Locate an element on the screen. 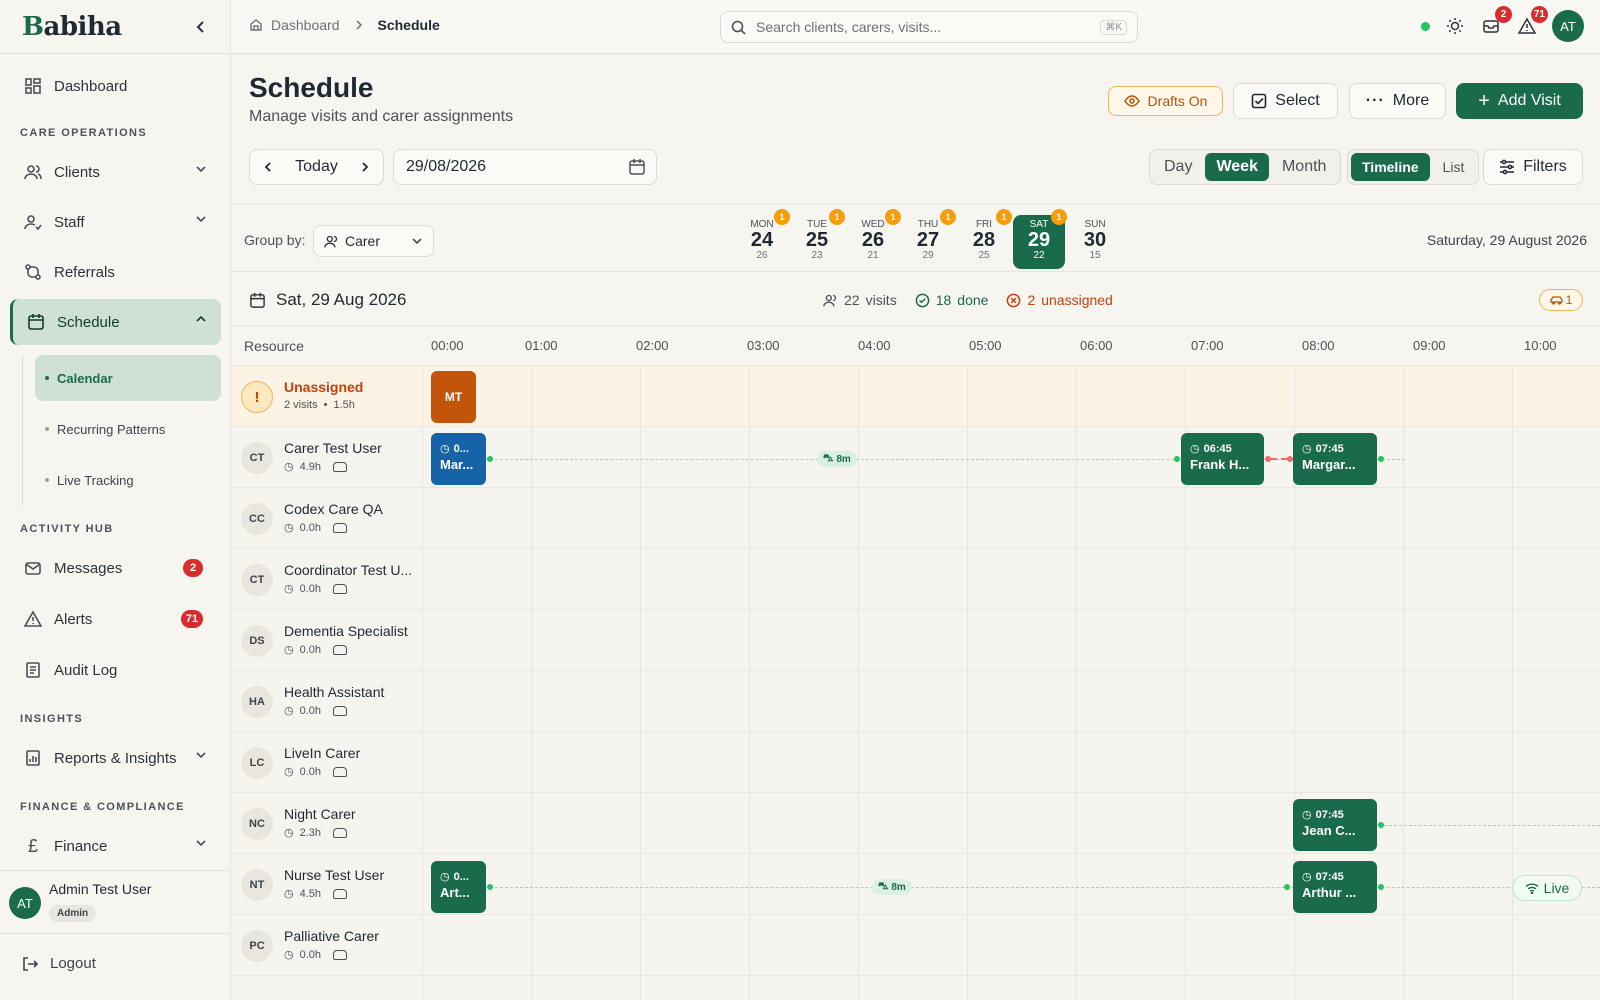 This screenshot has height=1000, width=1600. drafts-toggle-button: Drafts On is located at coordinates (1165, 101).